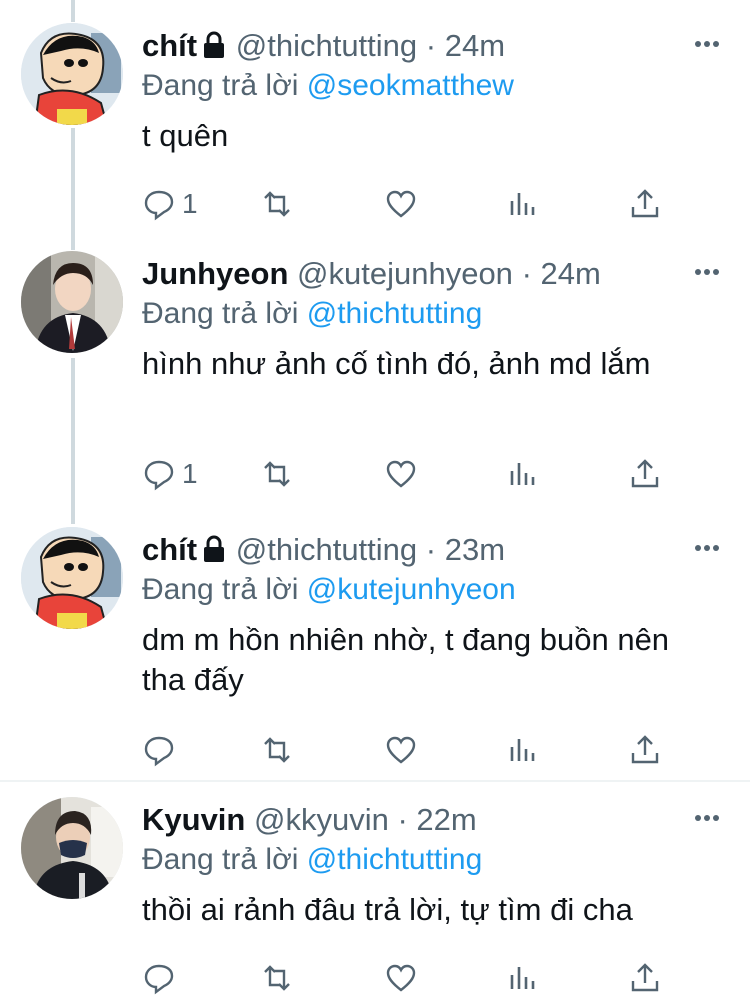  I want to click on tweet-header: chít @thichtutting · 24m, so click(323, 46).